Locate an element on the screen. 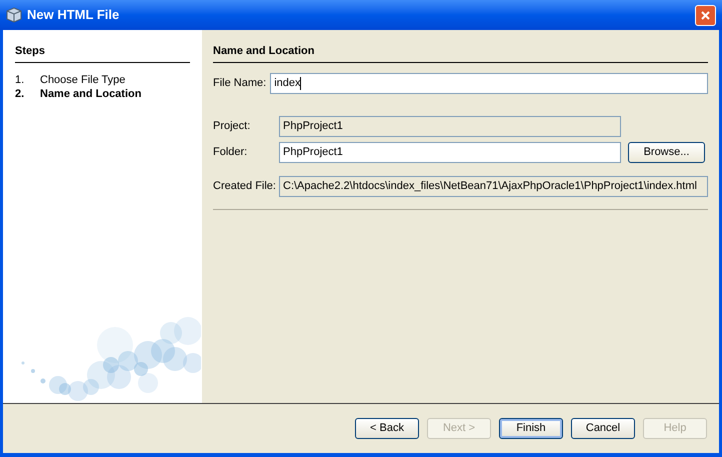 This screenshot has height=457, width=722. steps-title: Steps is located at coordinates (102, 52).